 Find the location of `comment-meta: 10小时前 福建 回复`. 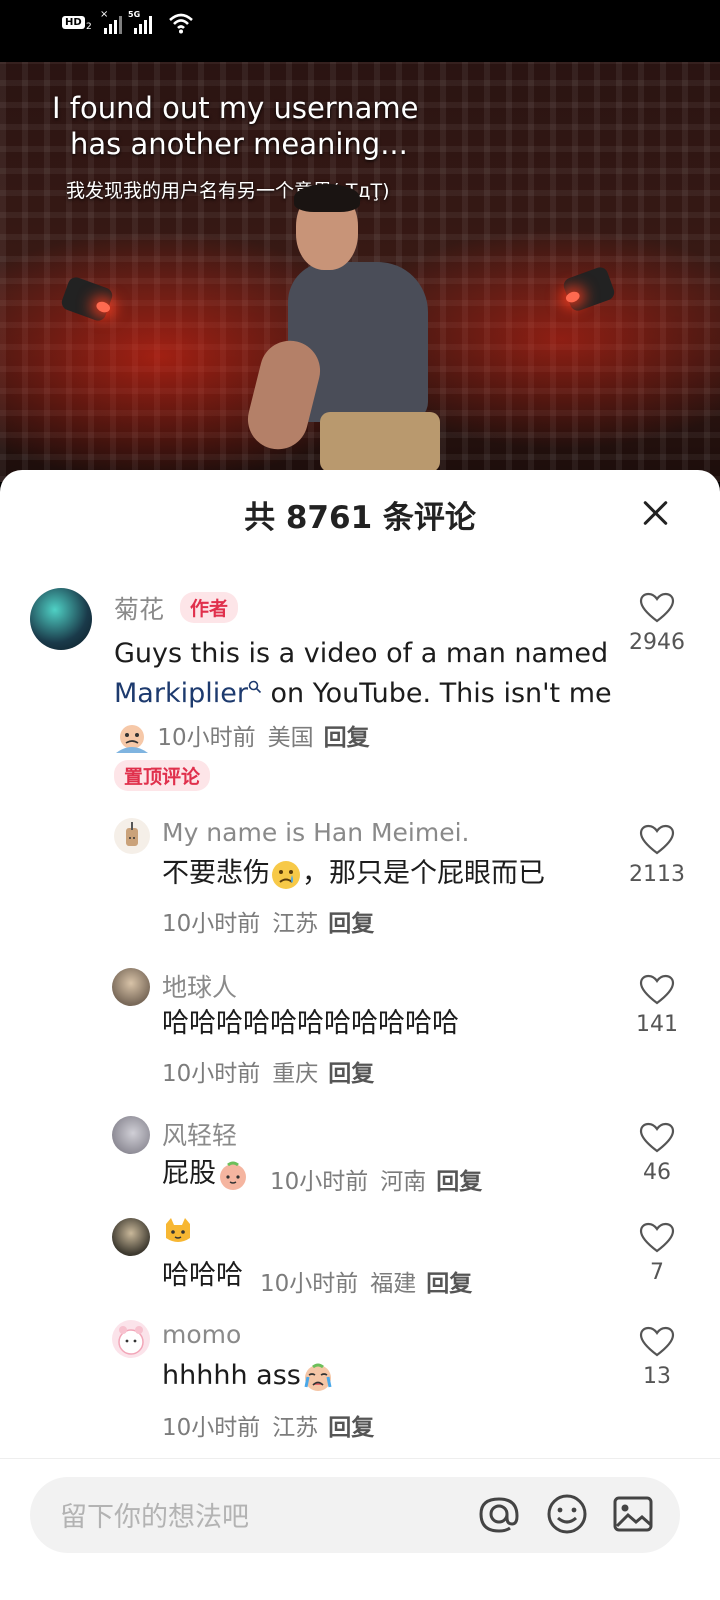

comment-meta: 10小时前 福建 回复 is located at coordinates (366, 1281).